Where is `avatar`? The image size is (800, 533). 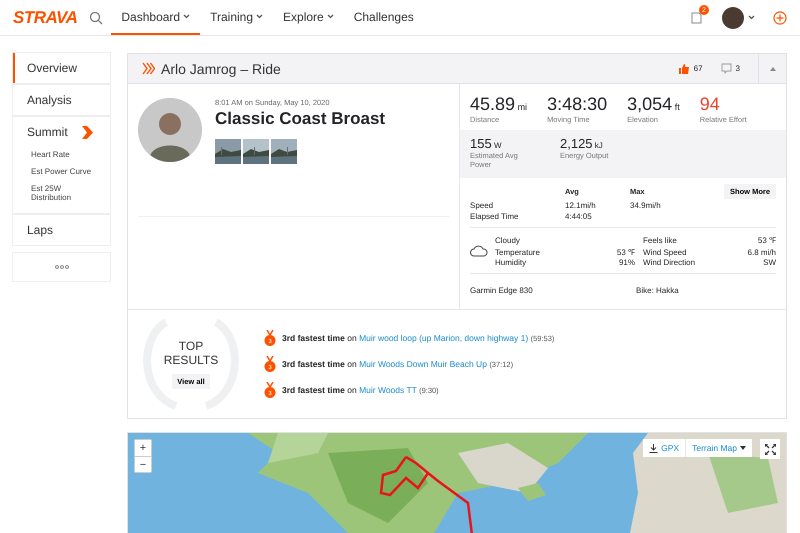
avatar is located at coordinates (733, 17).